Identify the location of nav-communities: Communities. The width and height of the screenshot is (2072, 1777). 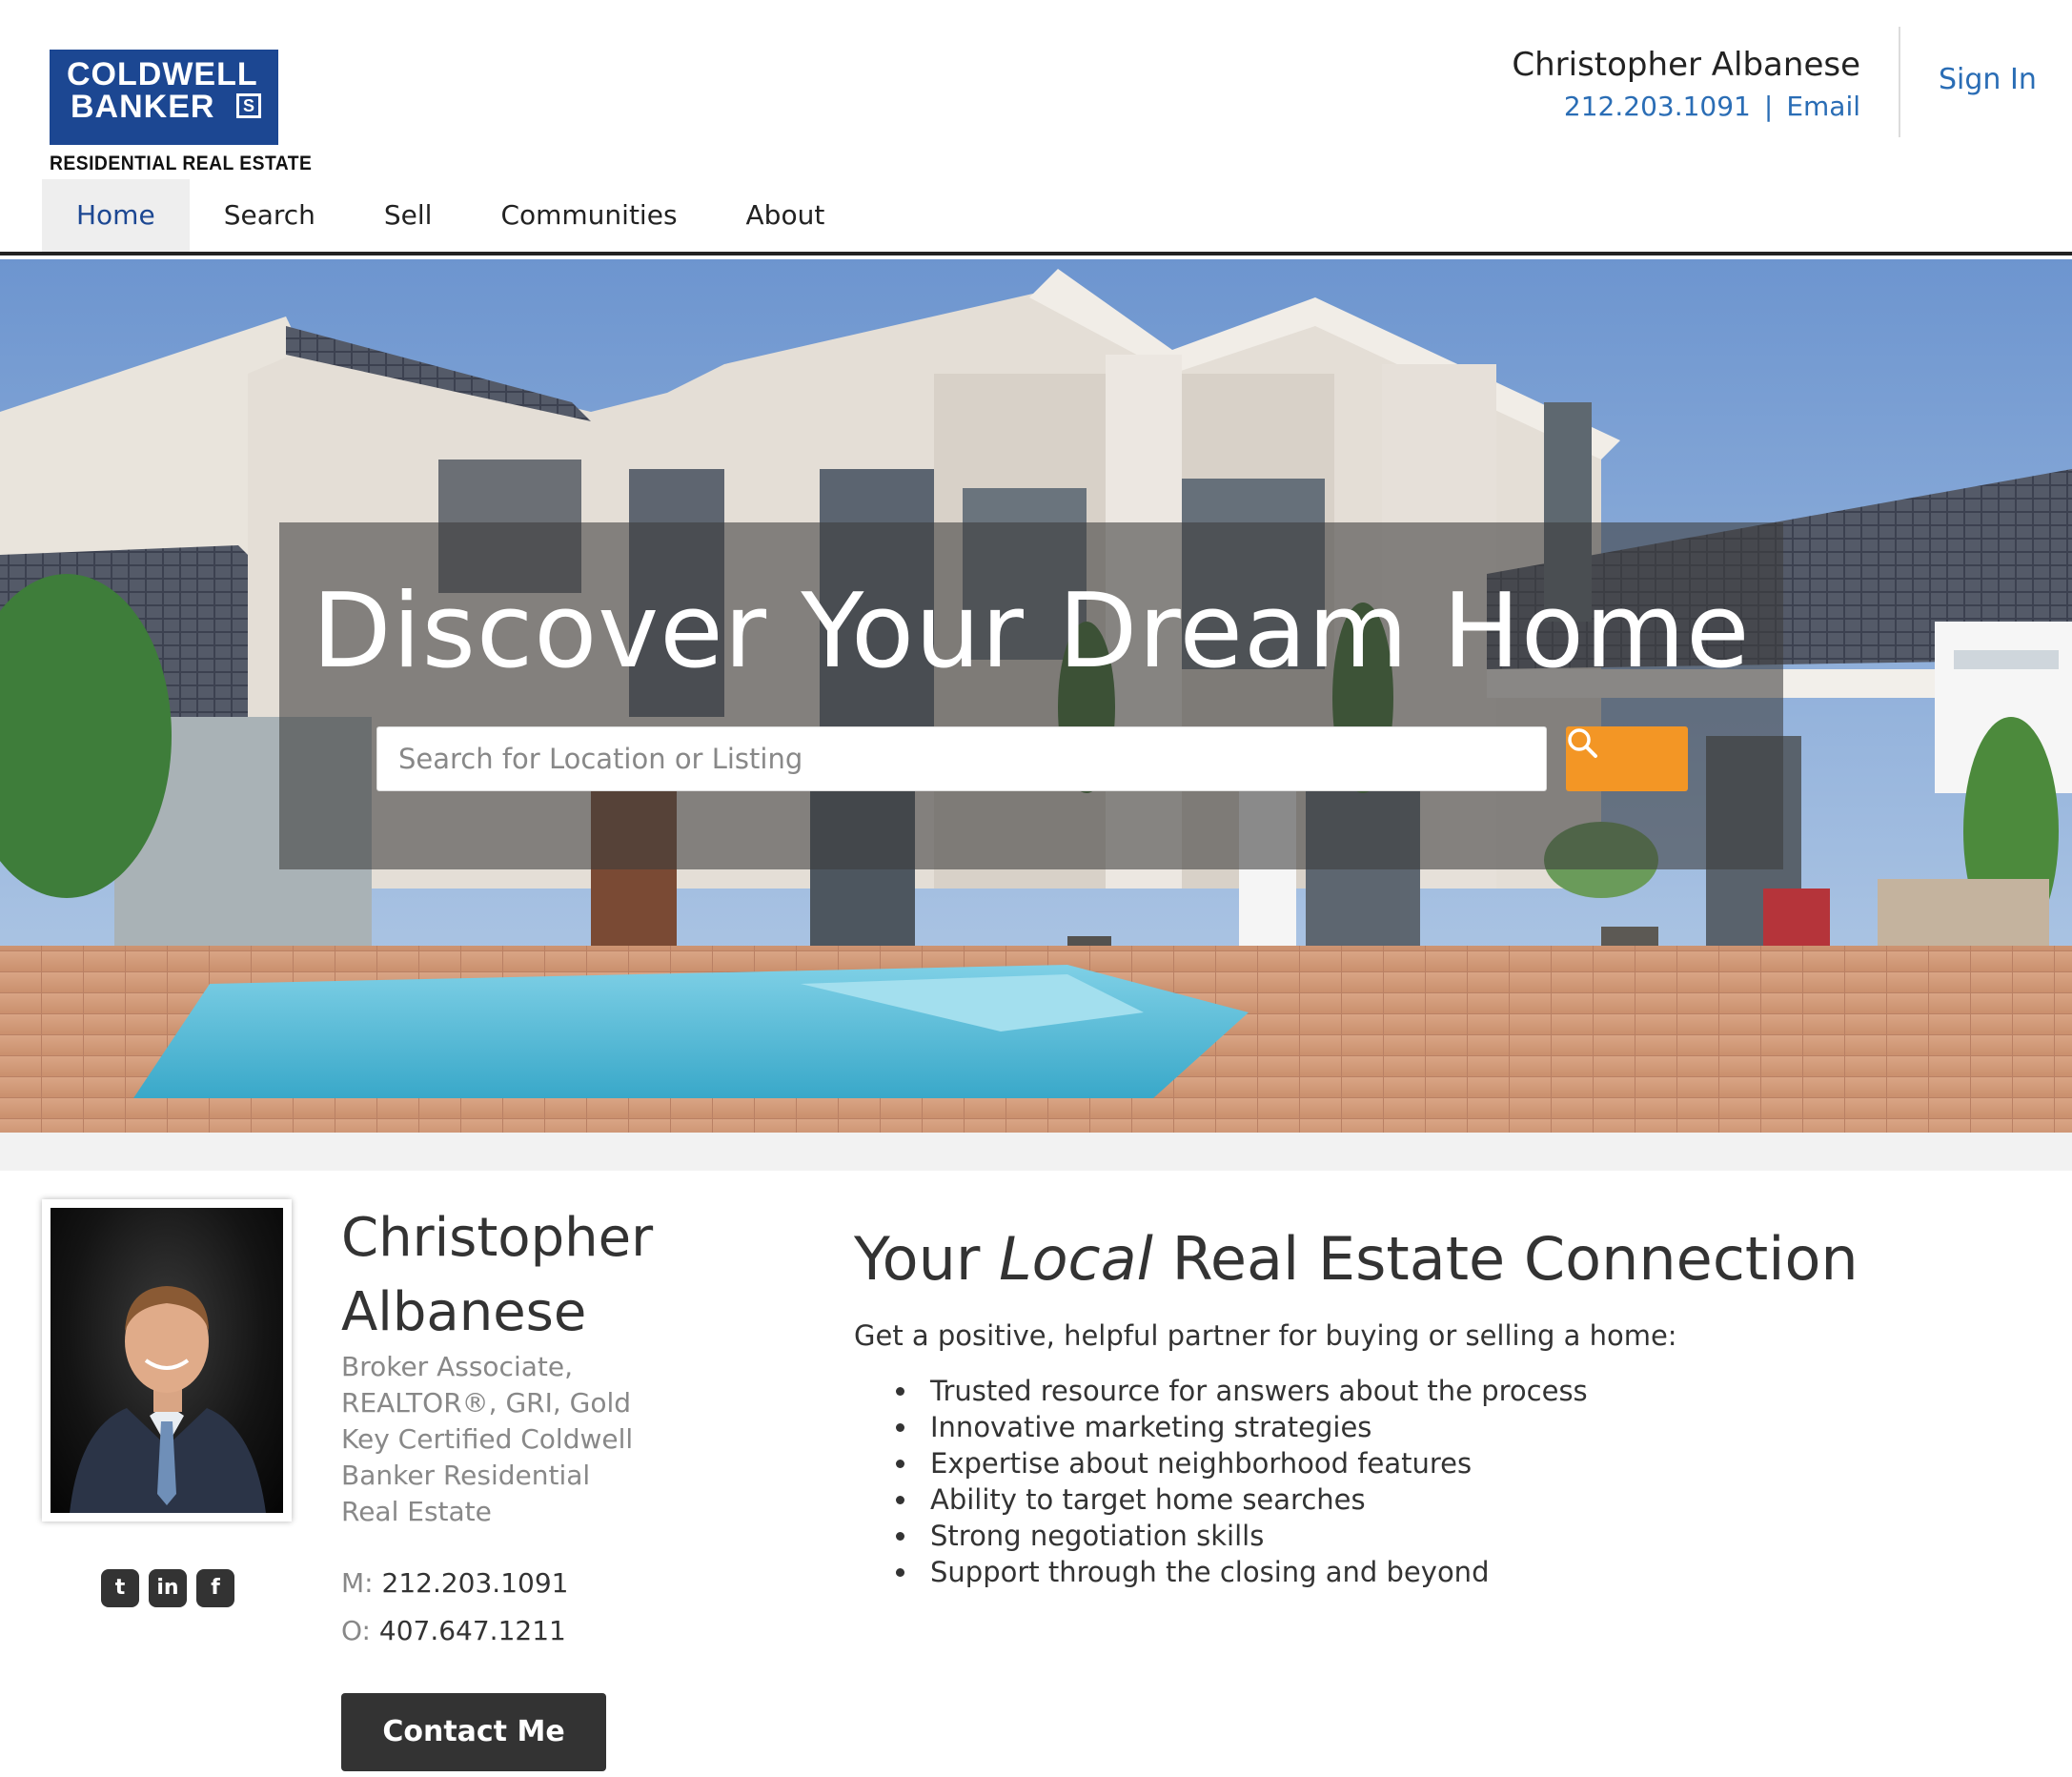
(588, 216).